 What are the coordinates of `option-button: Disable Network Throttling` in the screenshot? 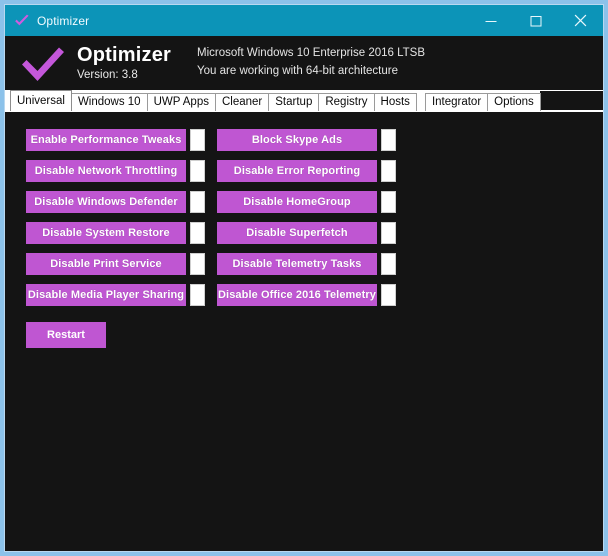 It's located at (106, 170).